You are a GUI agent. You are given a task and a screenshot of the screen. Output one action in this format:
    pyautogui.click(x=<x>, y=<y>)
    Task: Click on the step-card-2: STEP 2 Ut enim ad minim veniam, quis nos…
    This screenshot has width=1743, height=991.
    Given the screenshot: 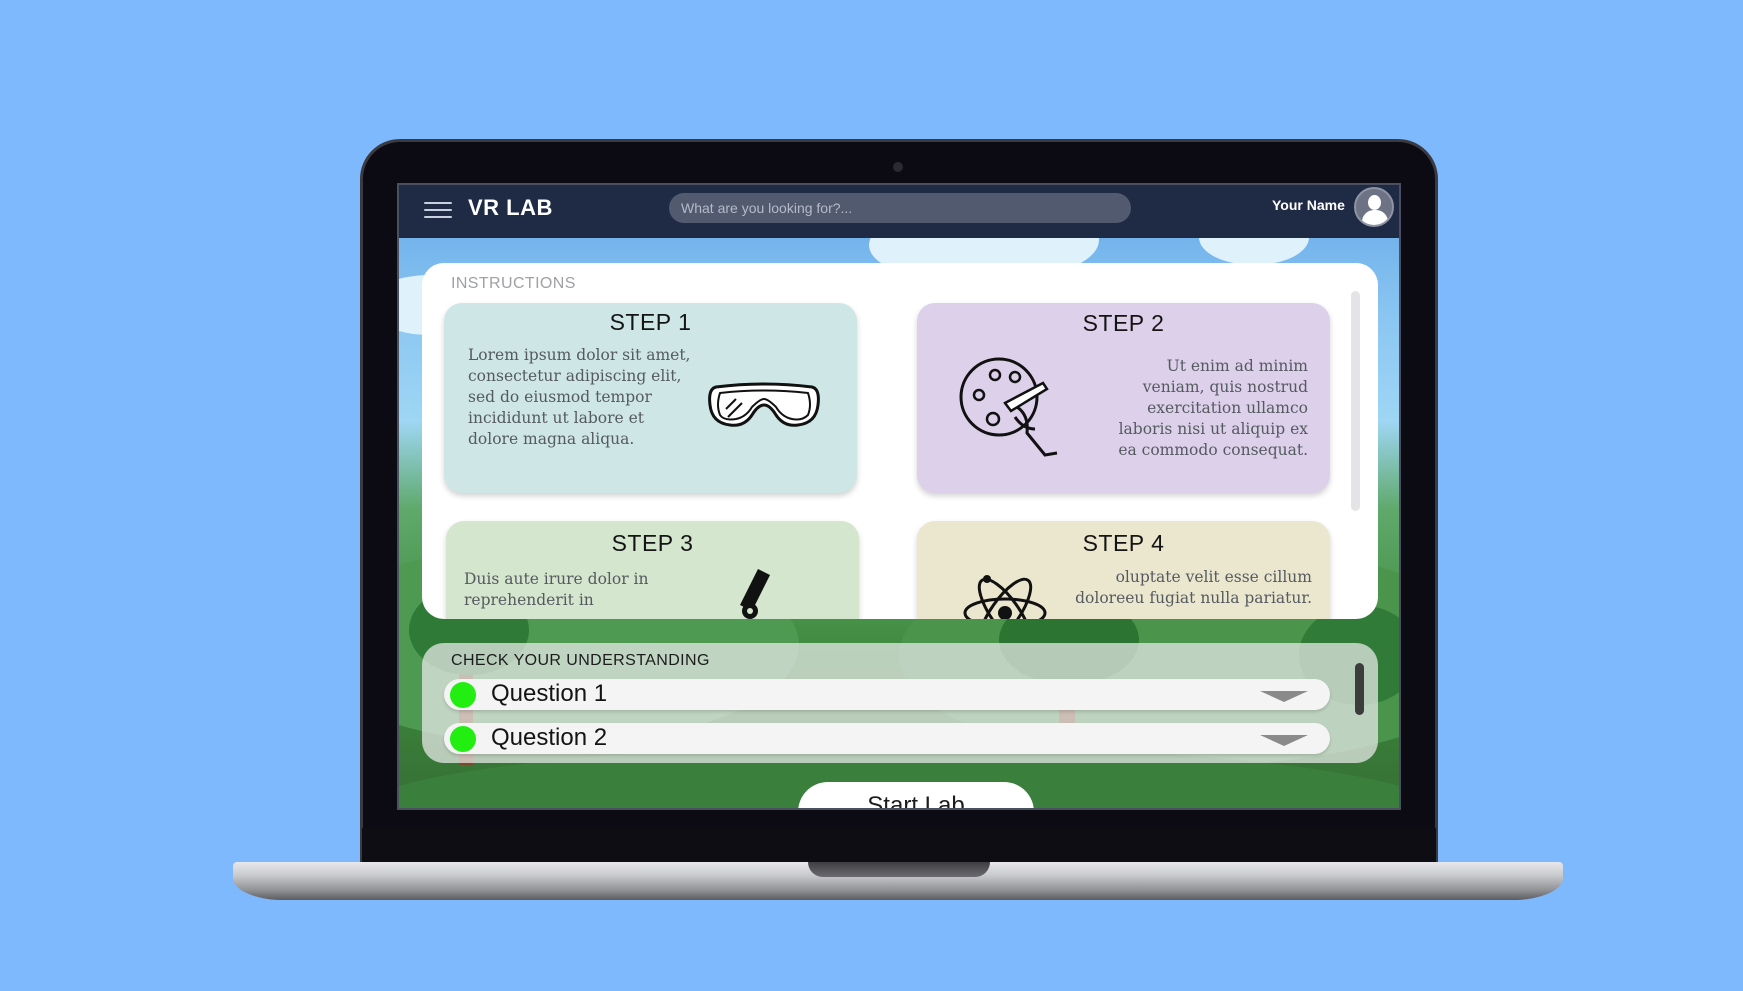 What is the action you would take?
    pyautogui.click(x=1123, y=398)
    